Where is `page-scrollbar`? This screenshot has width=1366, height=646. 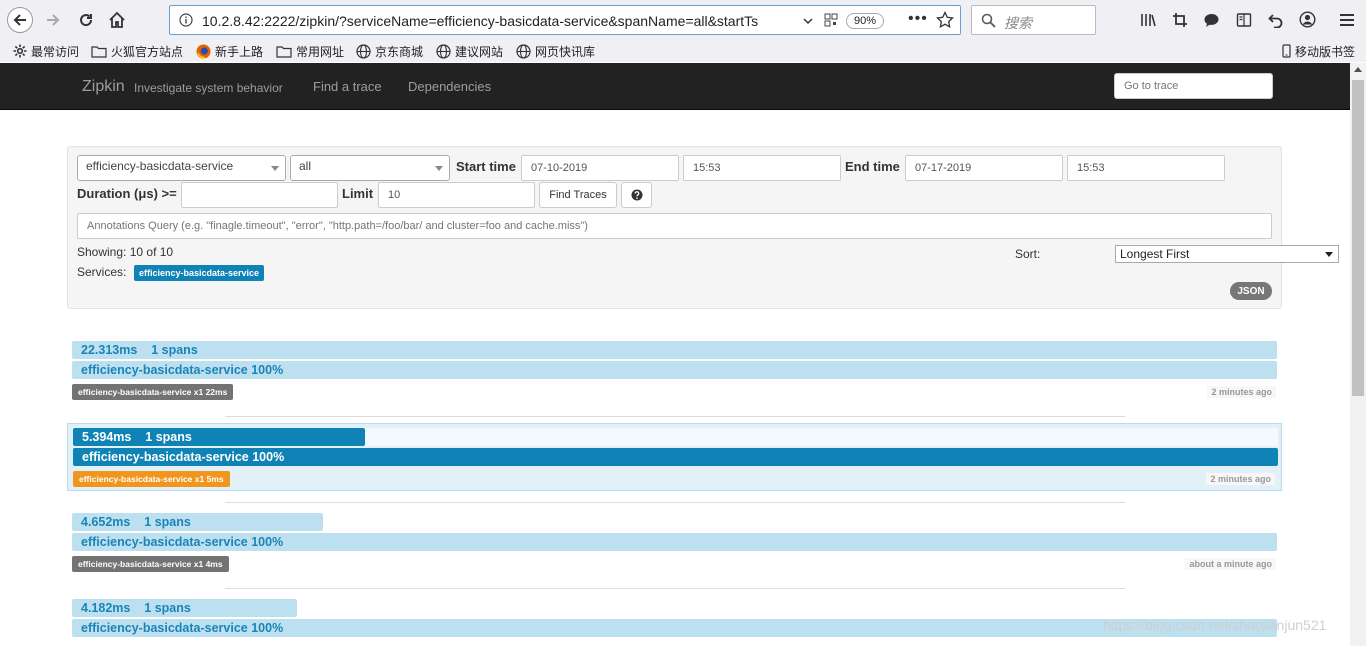 page-scrollbar is located at coordinates (1358, 354).